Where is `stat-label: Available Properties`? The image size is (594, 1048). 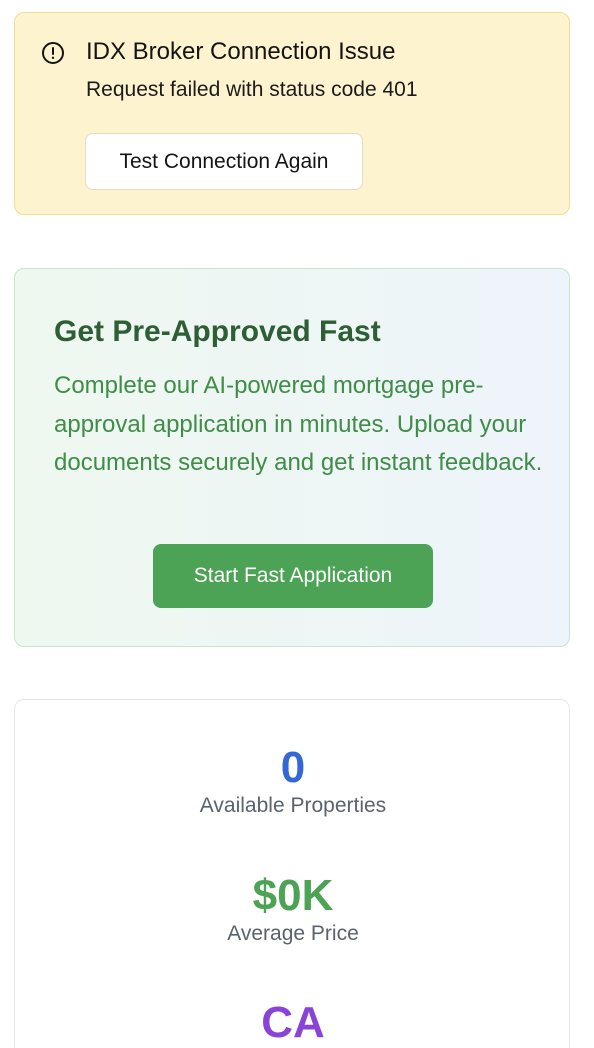
stat-label: Available Properties is located at coordinates (293, 805).